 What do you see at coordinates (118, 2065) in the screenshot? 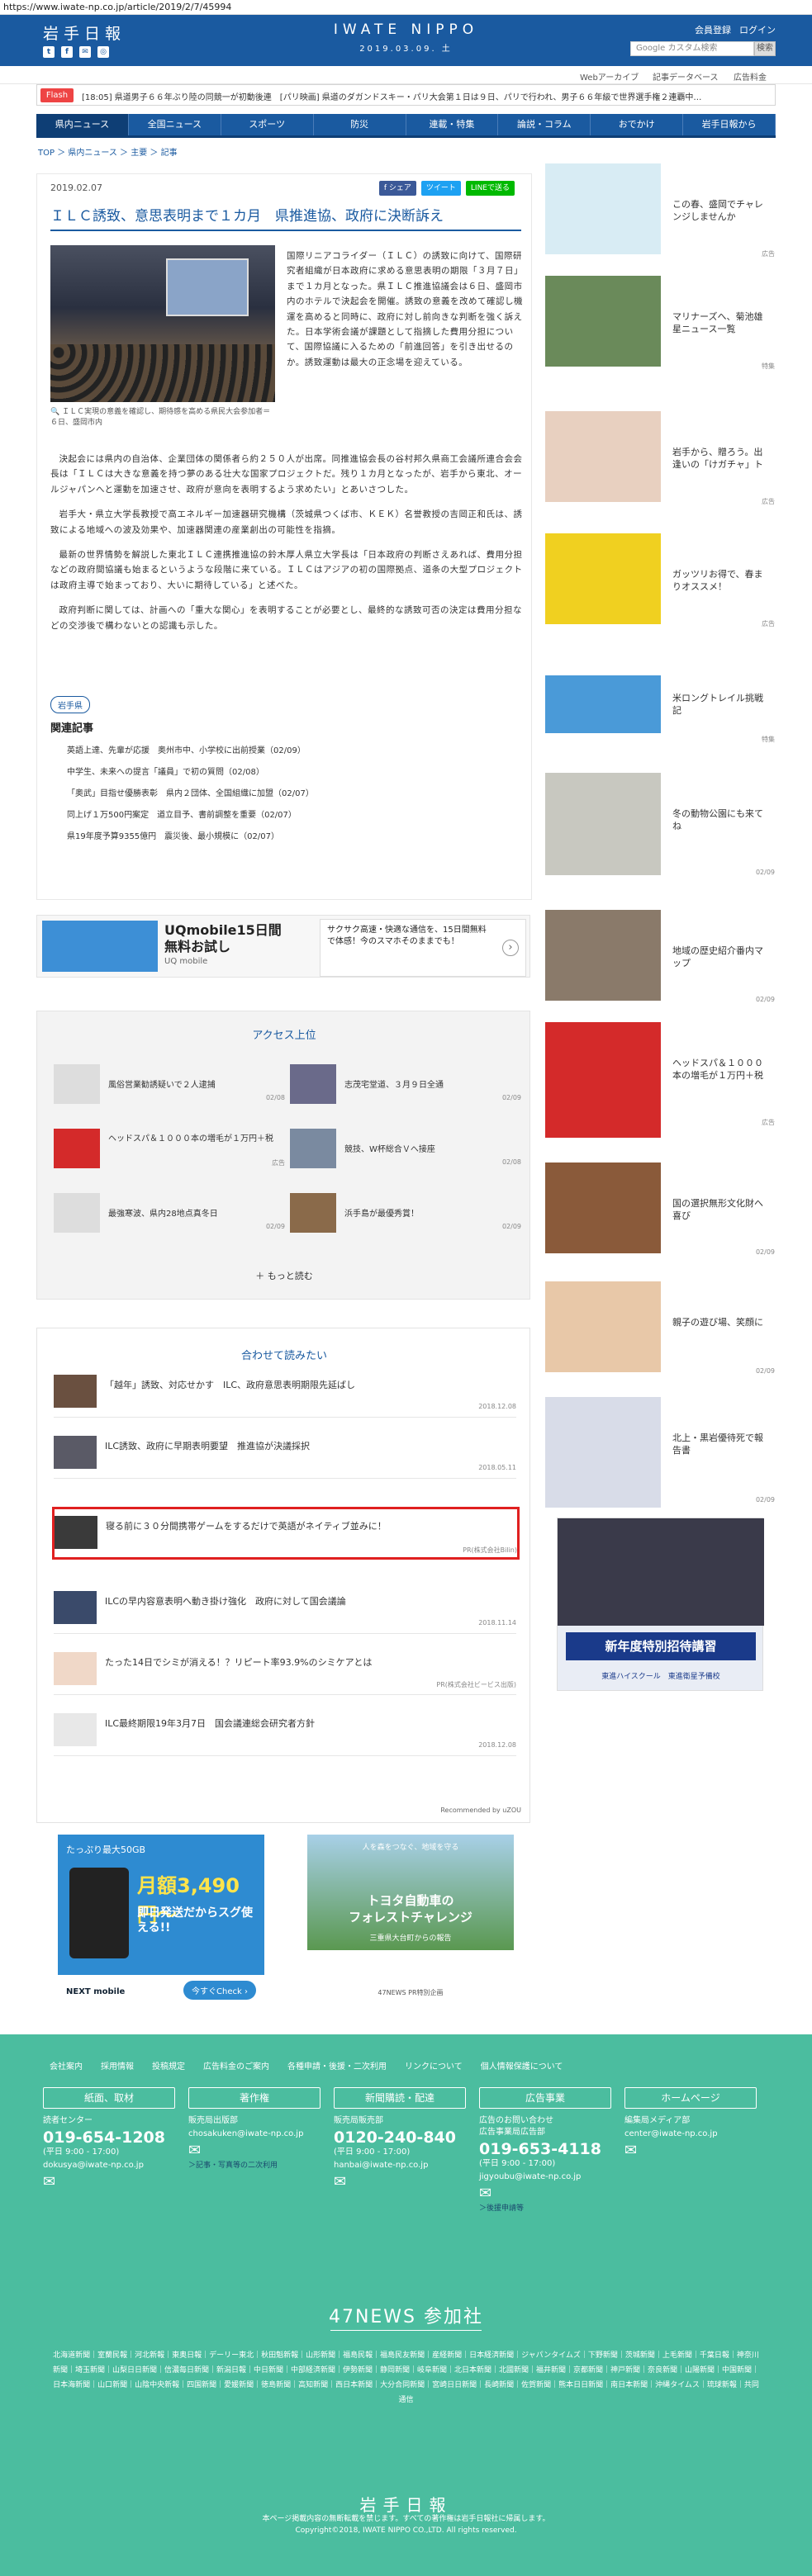
I see `footer-link: 採用情報` at bounding box center [118, 2065].